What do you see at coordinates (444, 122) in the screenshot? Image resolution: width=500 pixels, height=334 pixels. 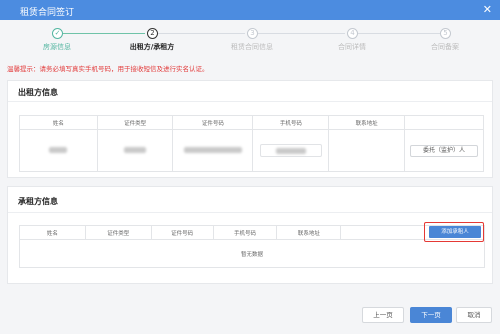 I see `column-header` at bounding box center [444, 122].